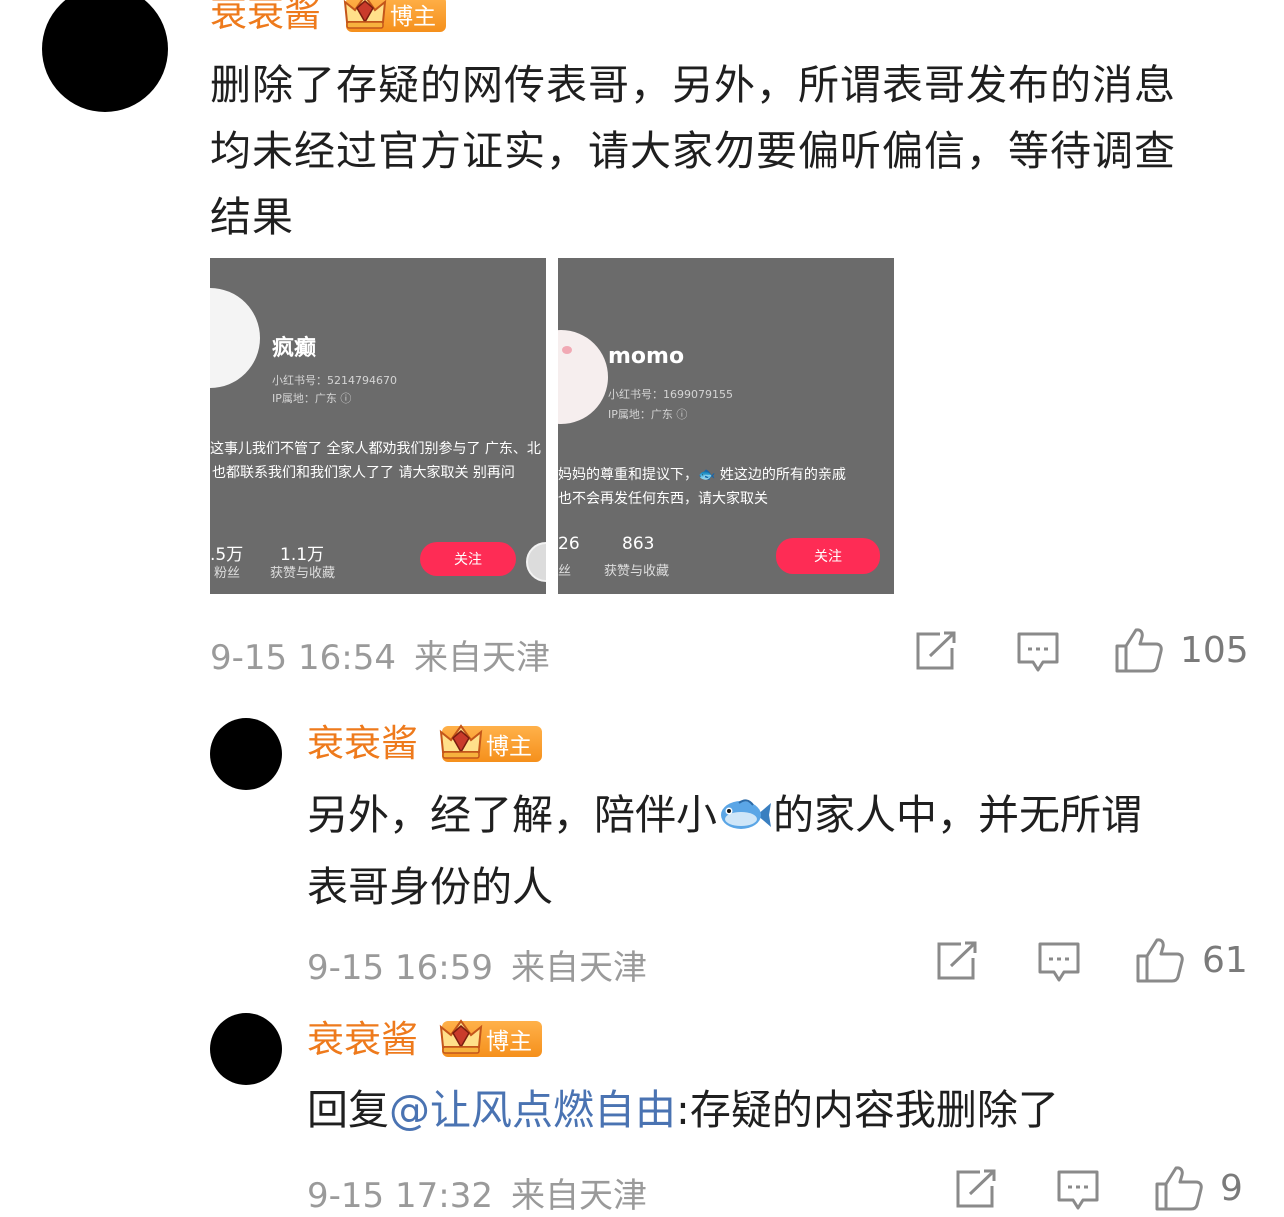 This screenshot has height=1217, width=1284. Describe the element at coordinates (430, 887) in the screenshot. I see `reply-line: 表哥身份的人` at that location.